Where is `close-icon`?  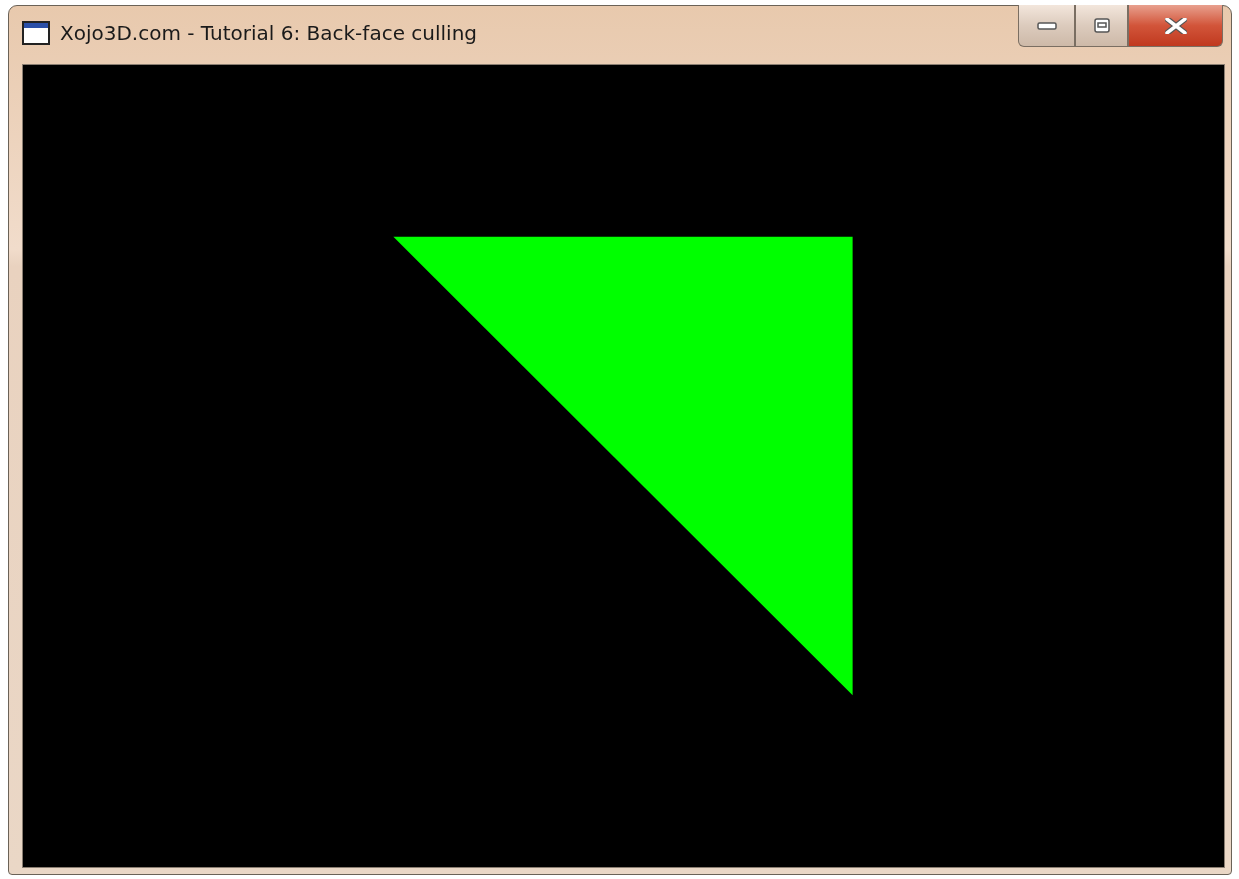 close-icon is located at coordinates (1175, 25).